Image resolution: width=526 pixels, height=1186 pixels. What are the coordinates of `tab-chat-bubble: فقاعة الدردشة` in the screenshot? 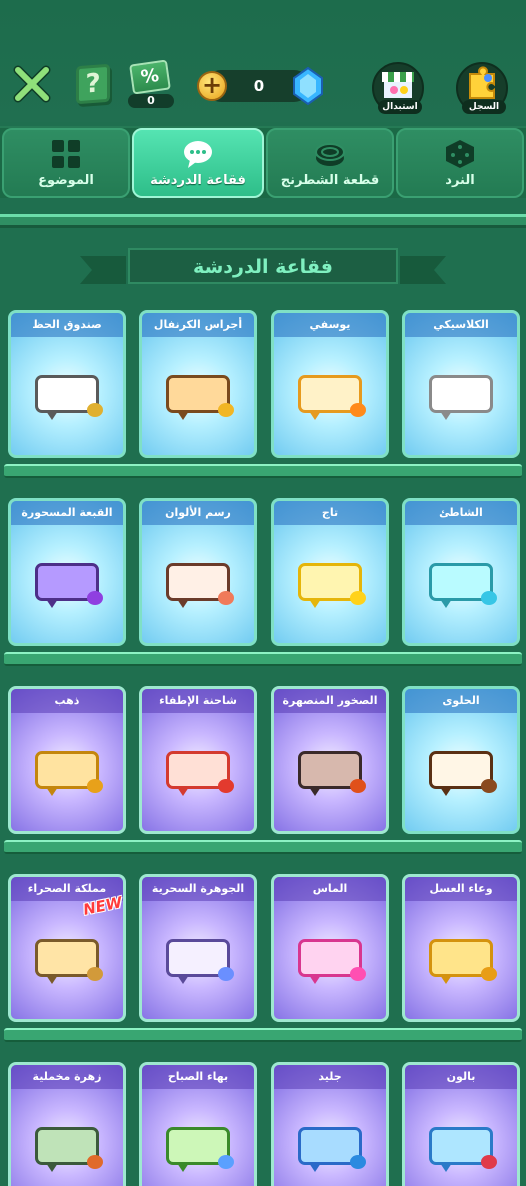 It's located at (198, 163).